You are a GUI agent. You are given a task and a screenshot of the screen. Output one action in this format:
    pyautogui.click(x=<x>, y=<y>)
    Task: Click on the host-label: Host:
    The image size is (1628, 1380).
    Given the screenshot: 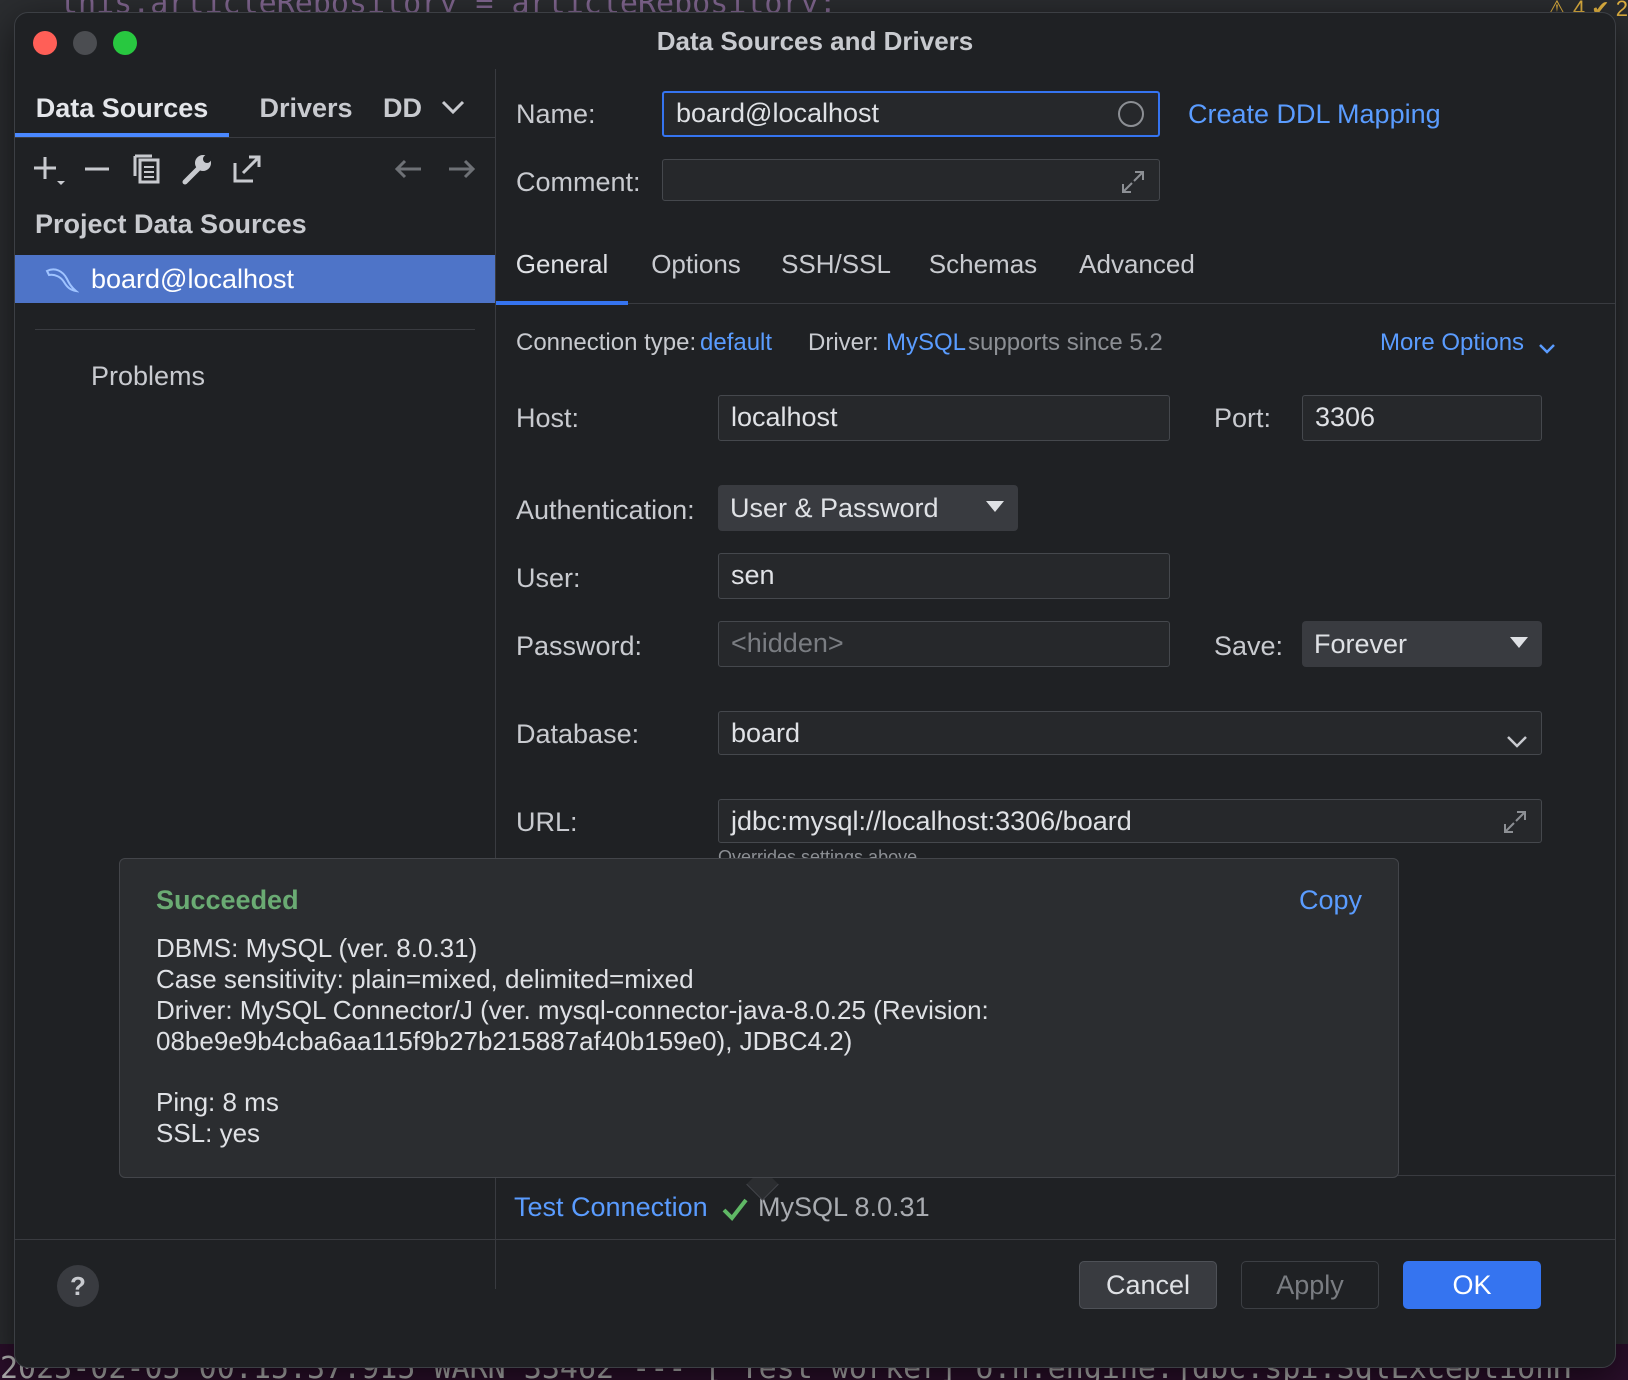 What is the action you would take?
    pyautogui.click(x=548, y=418)
    